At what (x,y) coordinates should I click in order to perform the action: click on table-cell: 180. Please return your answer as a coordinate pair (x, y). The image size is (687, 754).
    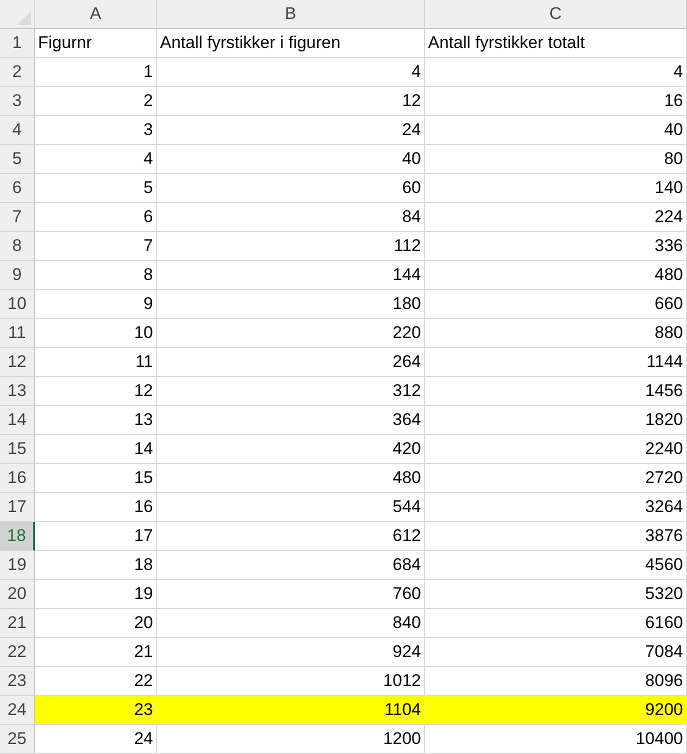
    Looking at the image, I should click on (291, 304).